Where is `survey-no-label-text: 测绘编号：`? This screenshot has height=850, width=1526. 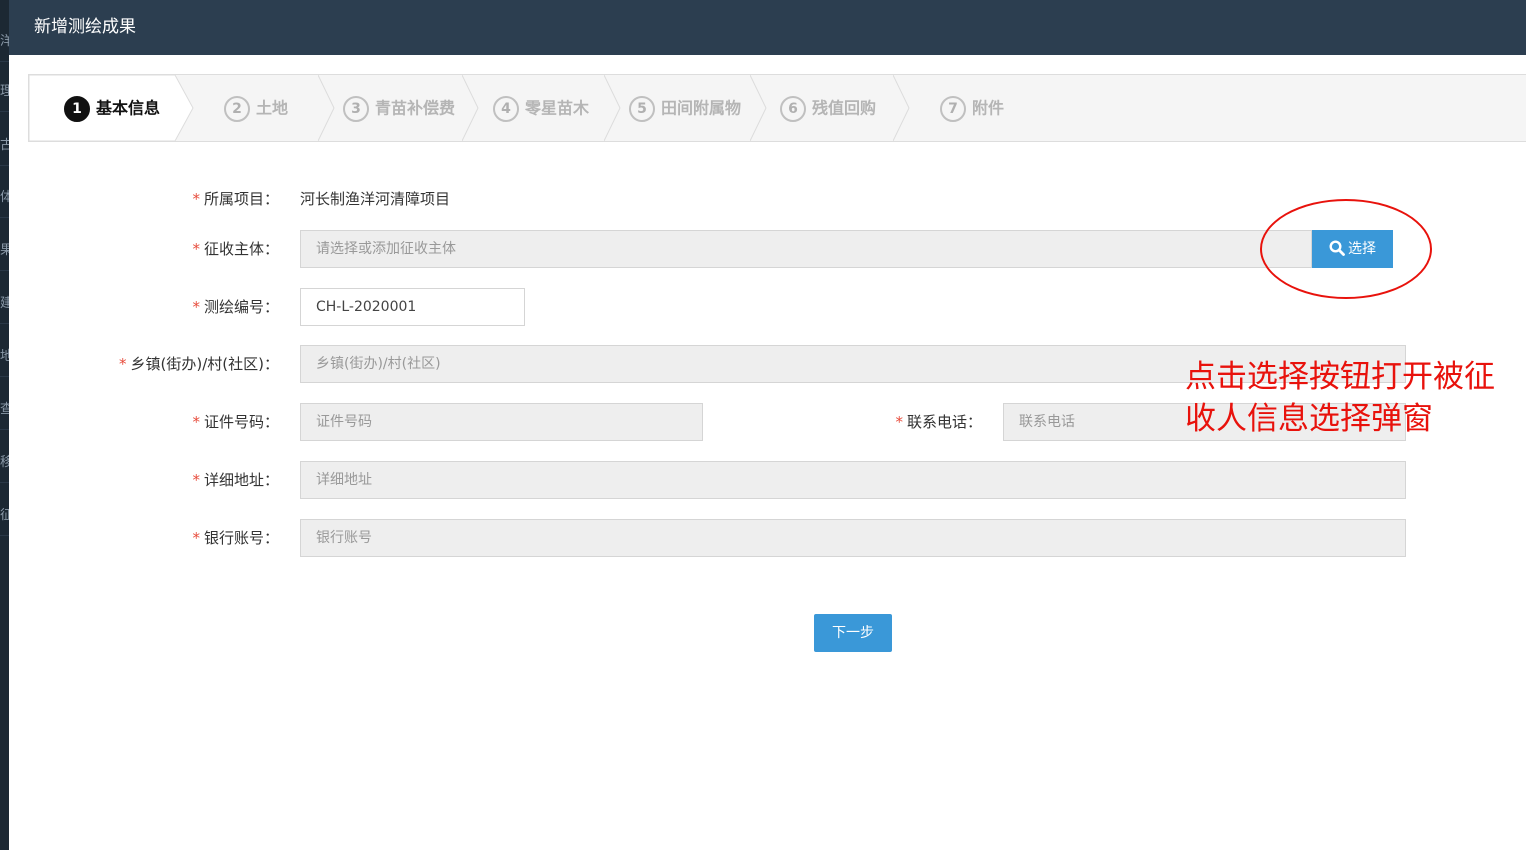 survey-no-label-text: 测绘编号： is located at coordinates (241, 307).